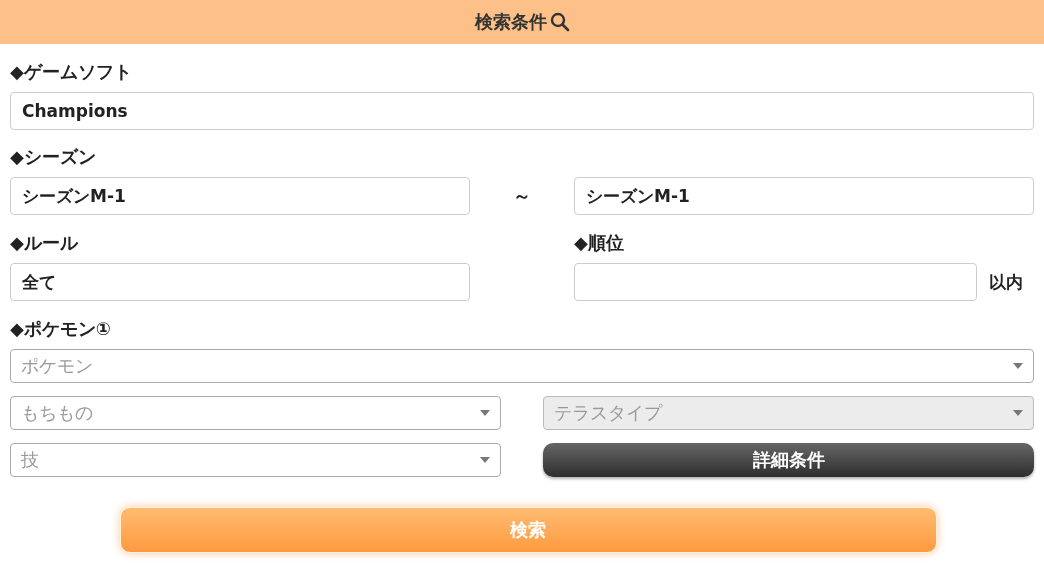  What do you see at coordinates (45, 243) in the screenshot?
I see `field-label: ◆ルール` at bounding box center [45, 243].